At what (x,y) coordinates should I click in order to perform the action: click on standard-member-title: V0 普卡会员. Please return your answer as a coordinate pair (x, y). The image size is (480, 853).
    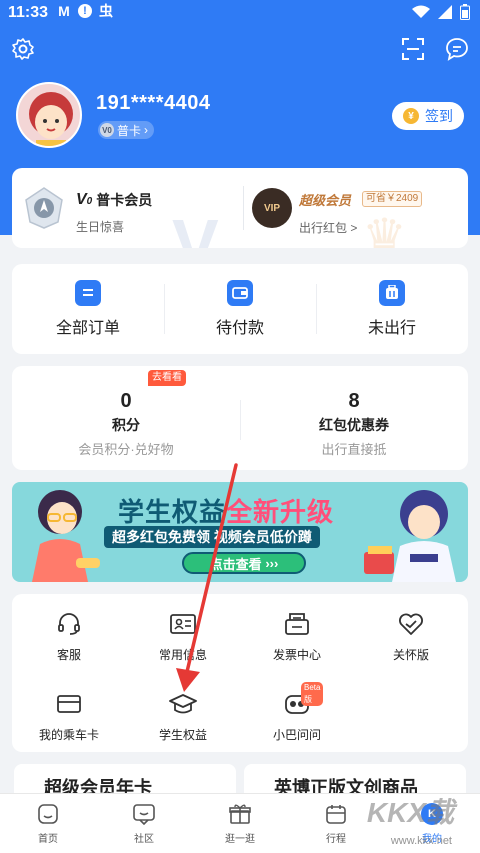
    Looking at the image, I should click on (114, 200).